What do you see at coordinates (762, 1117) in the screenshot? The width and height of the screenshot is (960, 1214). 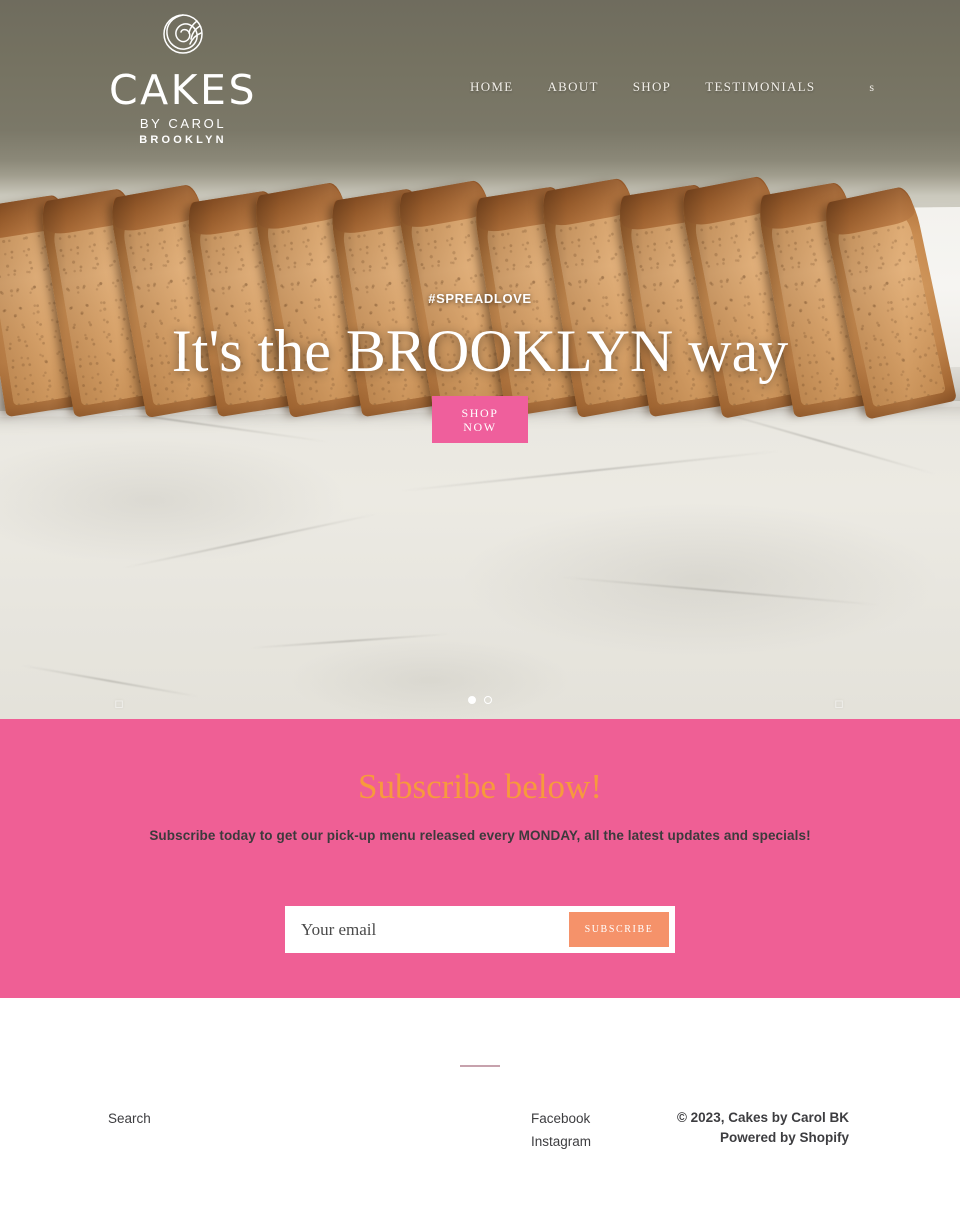 I see `footer-copyright: © 2023, Cakes by Carol BK` at bounding box center [762, 1117].